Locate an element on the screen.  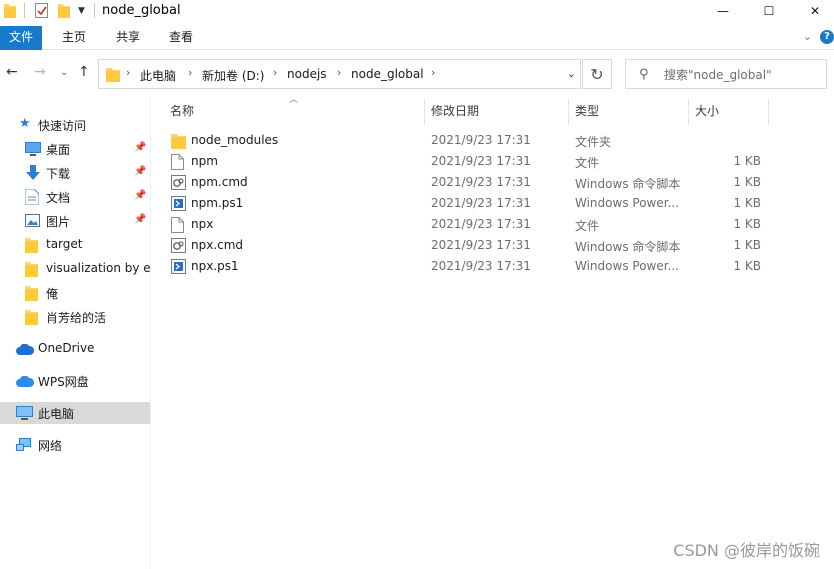
nav-label: 网络 is located at coordinates (50, 446).